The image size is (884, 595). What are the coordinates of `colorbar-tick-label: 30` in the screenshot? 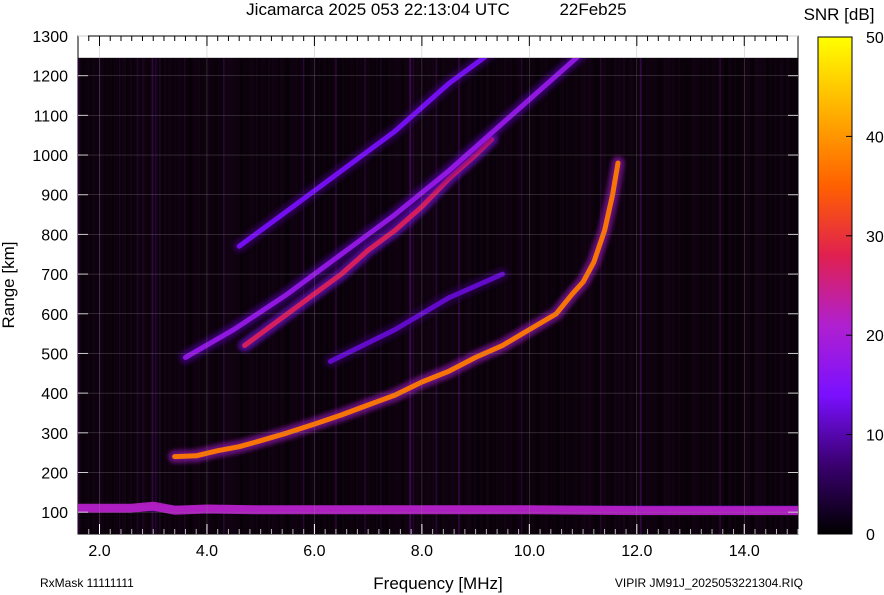 It's located at (875, 237).